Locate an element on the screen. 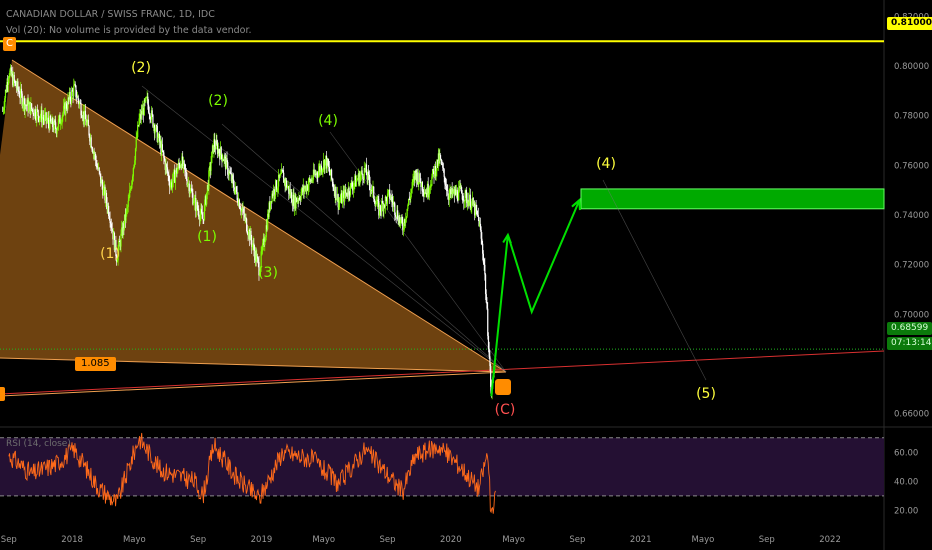 The image size is (932, 550). wave-label-4-green: (4) is located at coordinates (328, 121).